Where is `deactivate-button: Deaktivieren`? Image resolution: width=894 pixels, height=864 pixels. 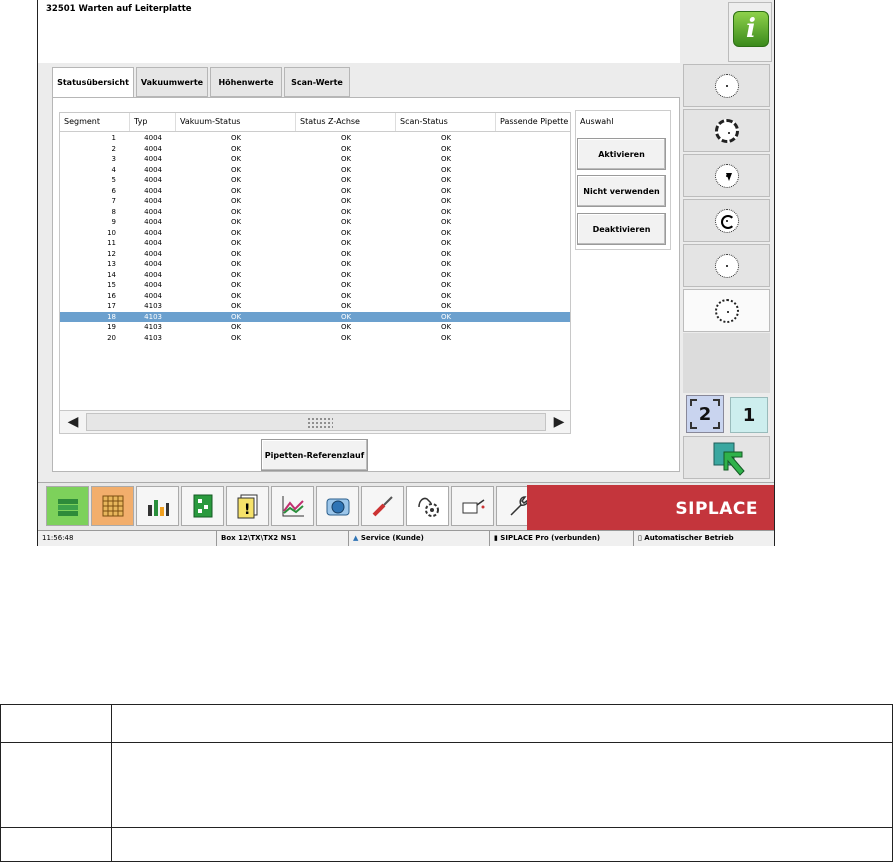 deactivate-button: Deaktivieren is located at coordinates (621, 229).